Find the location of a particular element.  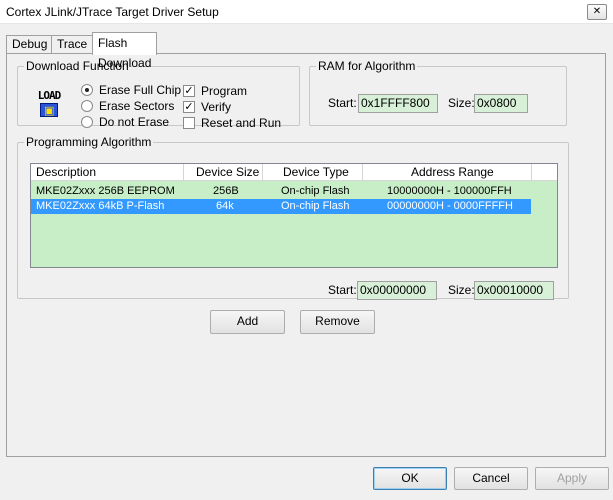

apply-button: Apply is located at coordinates (572, 478).